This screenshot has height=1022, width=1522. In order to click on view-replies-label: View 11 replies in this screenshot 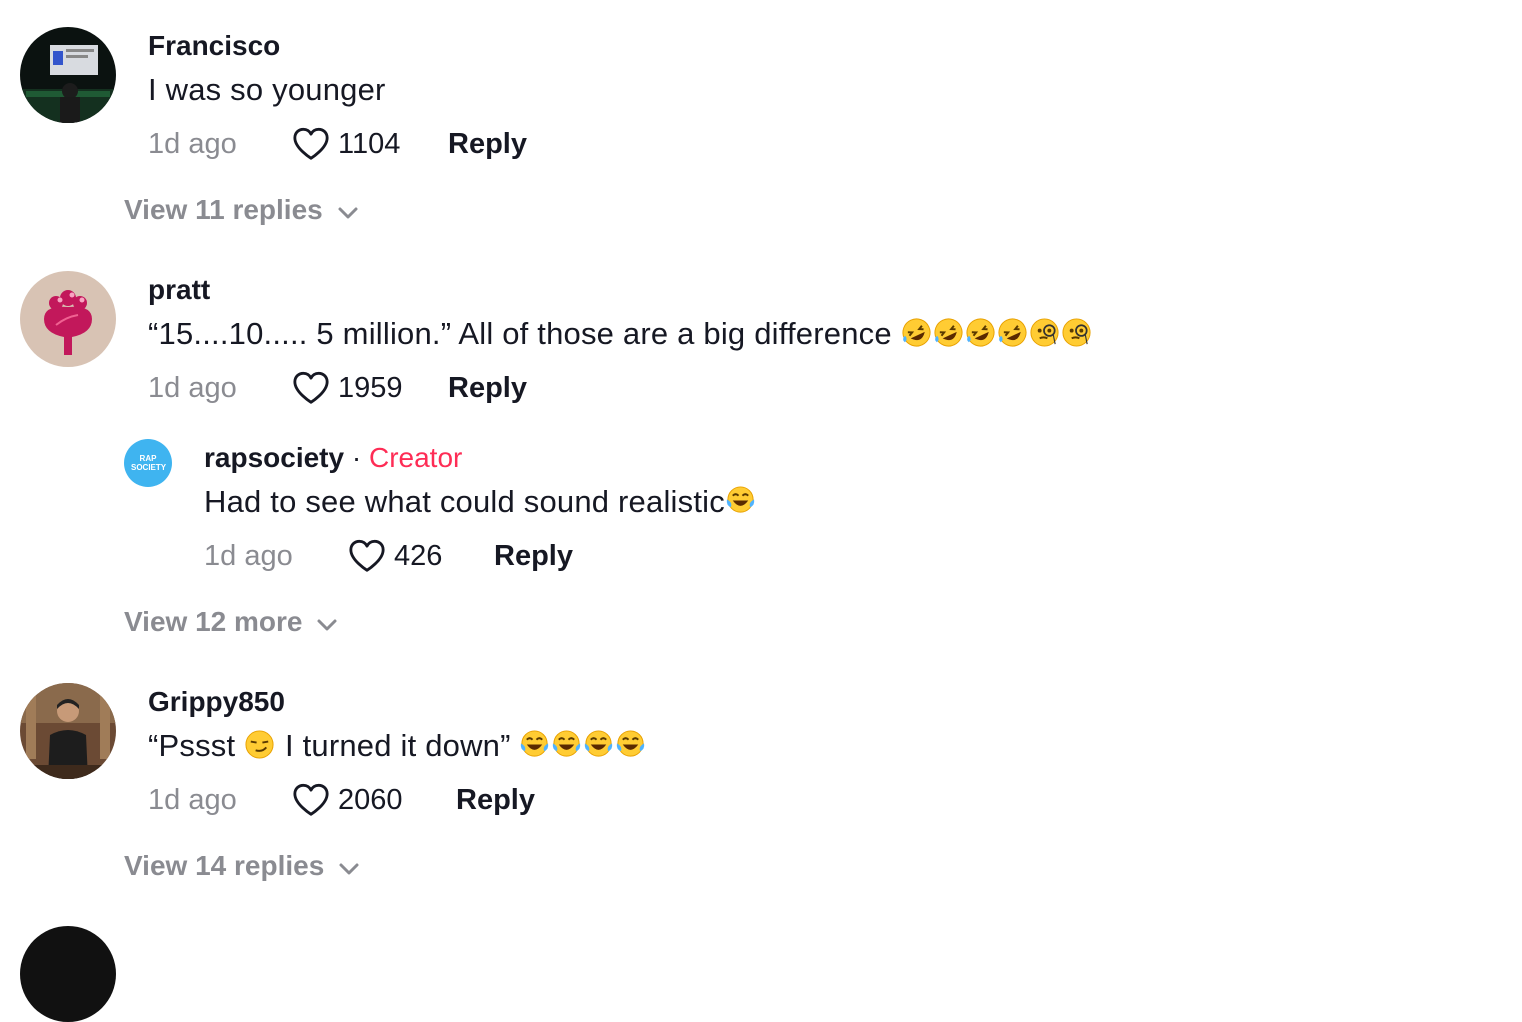, I will do `click(223, 209)`.